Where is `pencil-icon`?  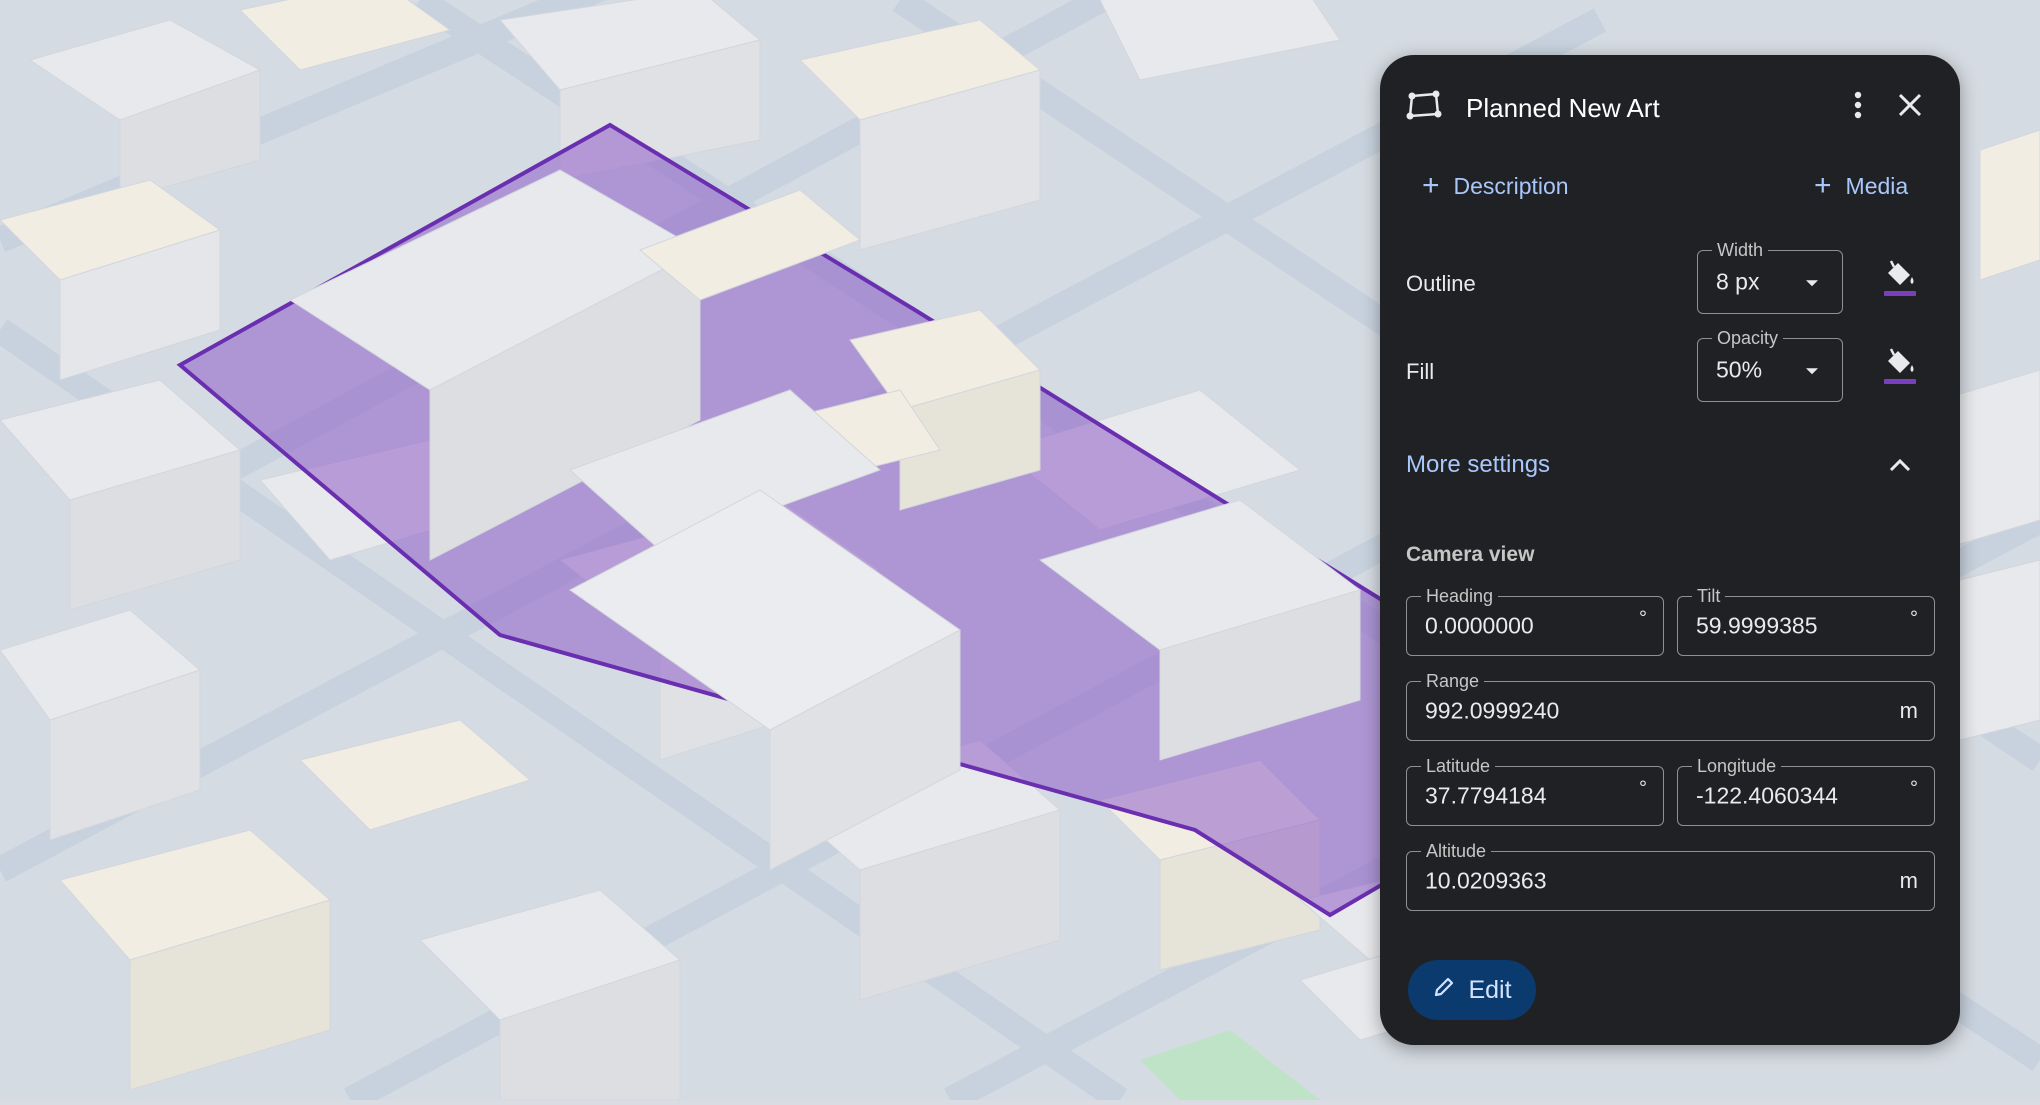 pencil-icon is located at coordinates (1444, 990).